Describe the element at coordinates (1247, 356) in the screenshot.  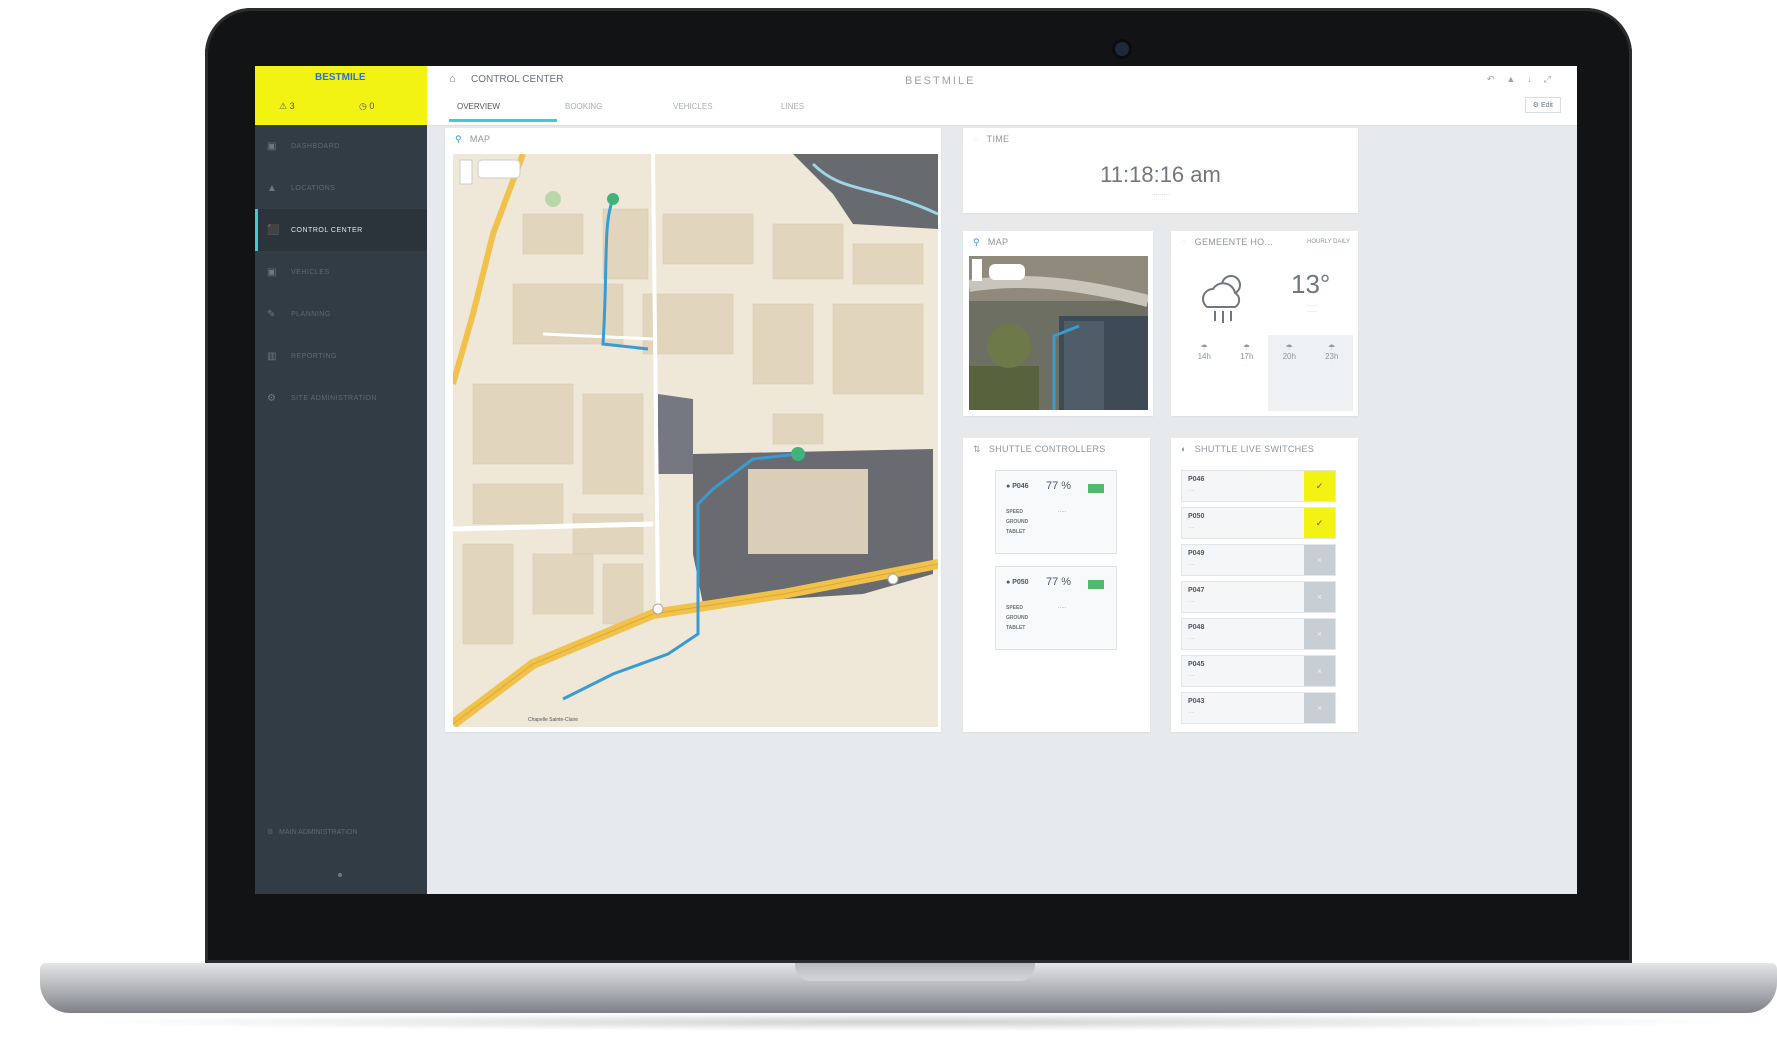
I see `forecast-hour: ☂ 17h ·` at that location.